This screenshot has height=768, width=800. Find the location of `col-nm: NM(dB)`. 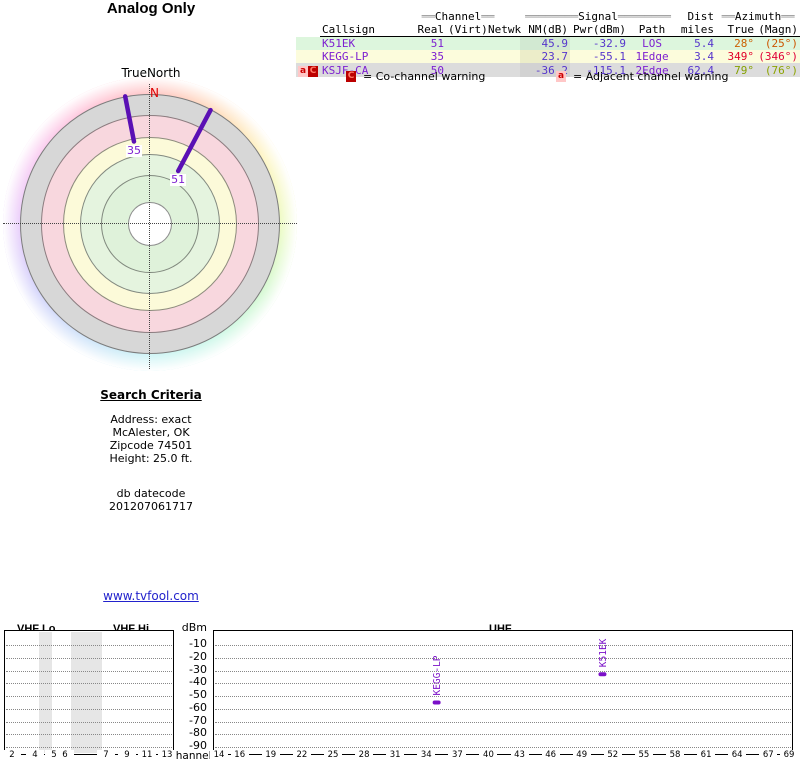

col-nm: NM(dB) is located at coordinates (545, 30).